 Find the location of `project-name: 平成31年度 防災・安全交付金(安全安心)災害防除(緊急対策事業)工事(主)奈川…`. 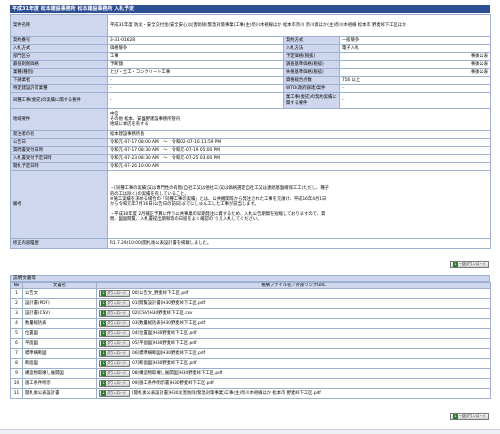

project-name: 平成31年度 防災・安全交付金(安全安心)災害防除(緊急対策事業)工事(主)奈川… is located at coordinates (299, 25).